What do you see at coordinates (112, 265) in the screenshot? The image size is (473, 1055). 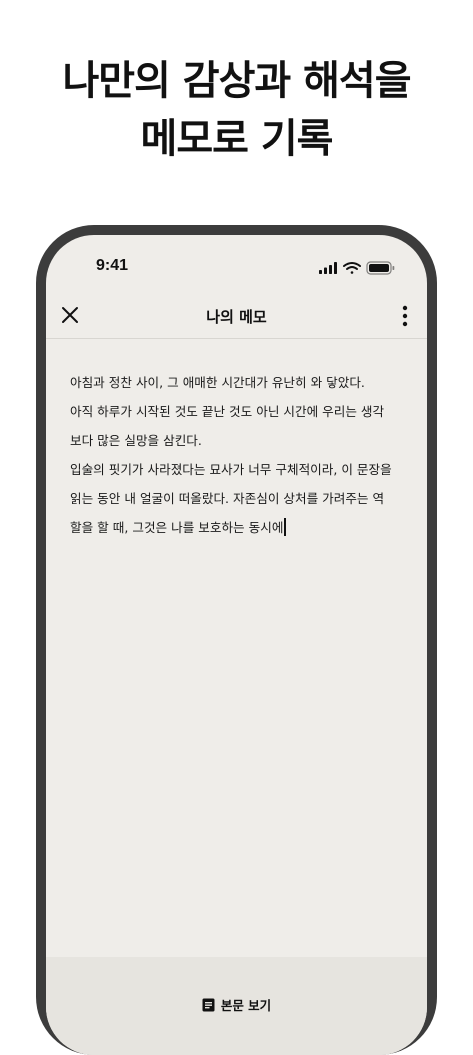 I see `status-time: 9:41` at bounding box center [112, 265].